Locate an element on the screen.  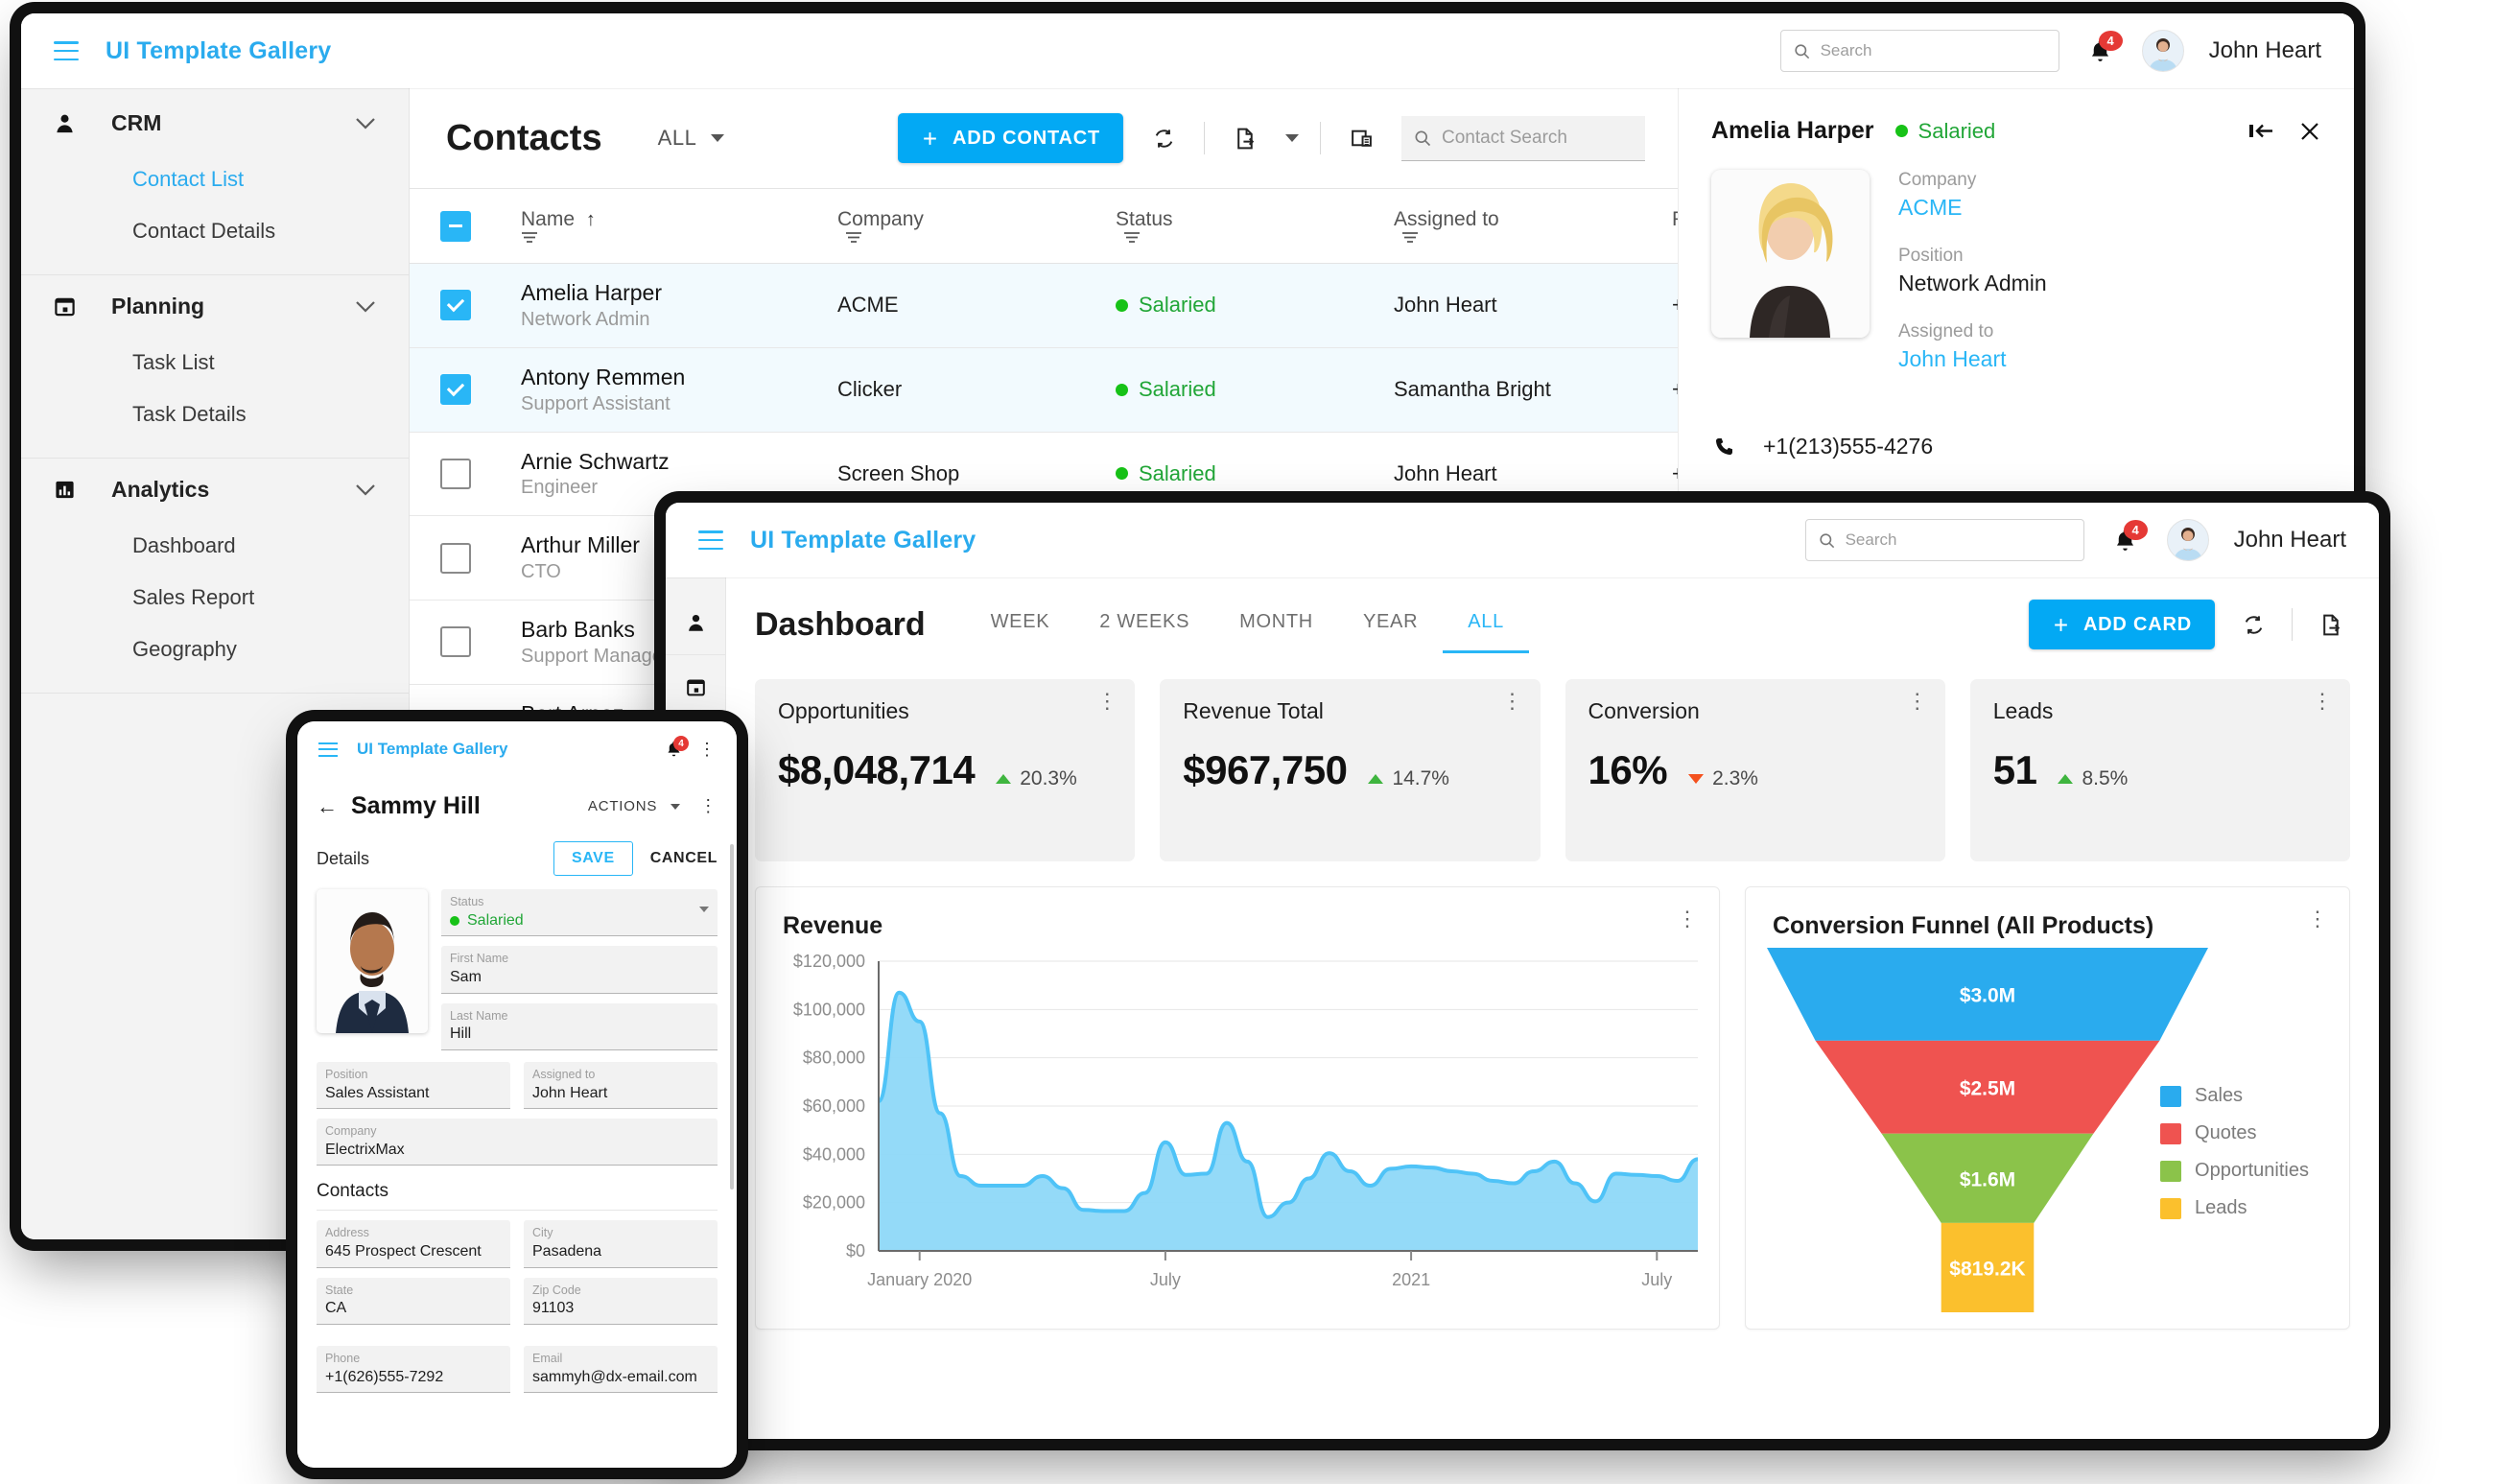
assigned-value: John Heart is located at coordinates (1972, 359).